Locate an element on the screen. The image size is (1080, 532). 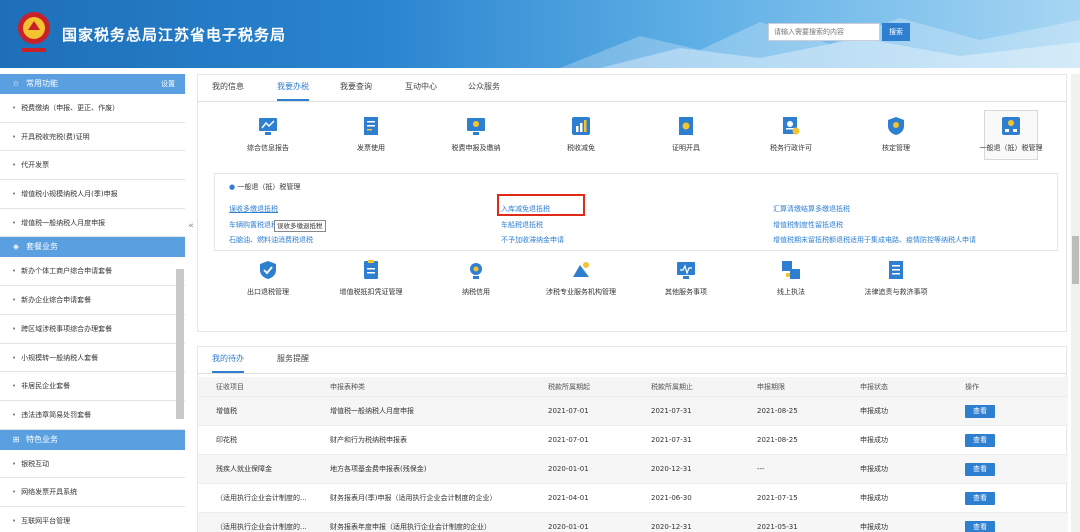
tile-permit: 税务行政许可 is located at coordinates (791, 134).